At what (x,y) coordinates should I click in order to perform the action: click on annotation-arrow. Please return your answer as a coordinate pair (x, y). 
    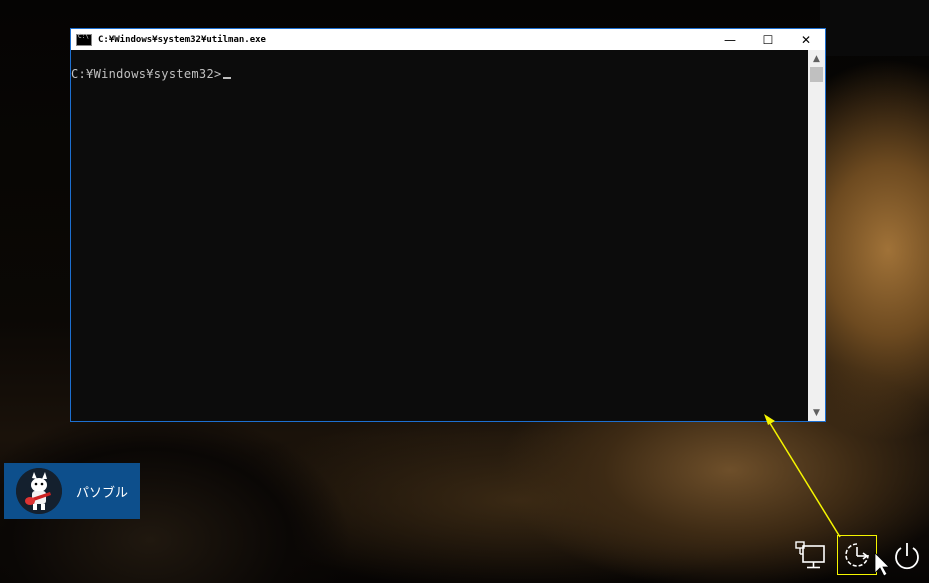
    Looking at the image, I should click on (827, 495).